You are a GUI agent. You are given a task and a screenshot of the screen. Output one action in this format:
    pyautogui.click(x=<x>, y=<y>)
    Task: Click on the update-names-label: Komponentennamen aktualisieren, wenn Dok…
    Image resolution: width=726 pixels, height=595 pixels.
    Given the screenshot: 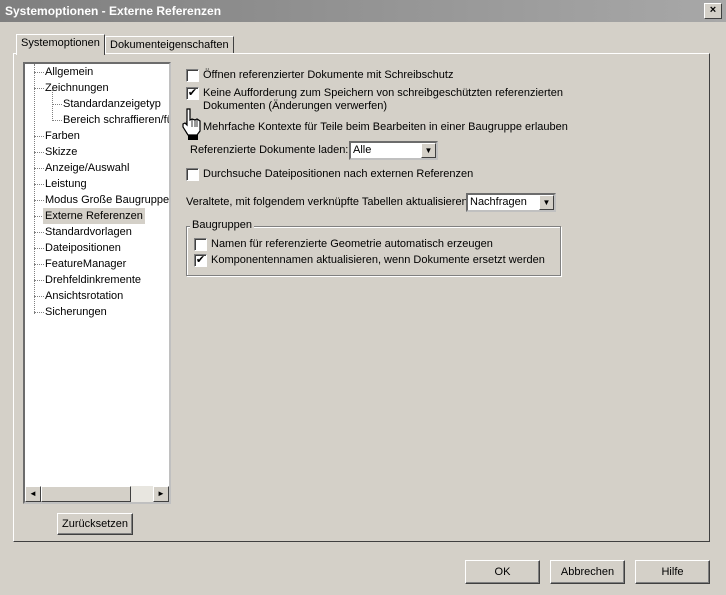 What is the action you would take?
    pyautogui.click(x=378, y=260)
    